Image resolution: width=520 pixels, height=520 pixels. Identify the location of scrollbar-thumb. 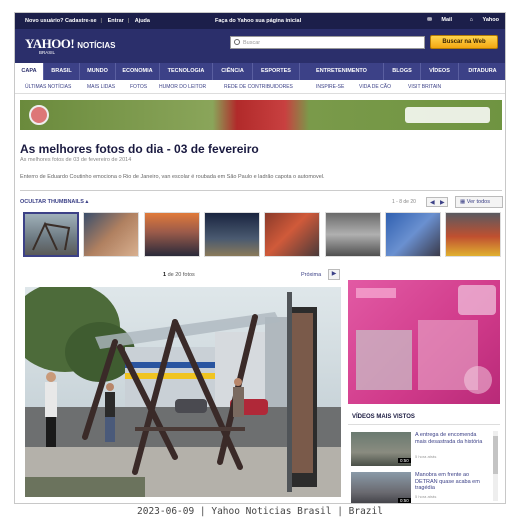
(495, 455).